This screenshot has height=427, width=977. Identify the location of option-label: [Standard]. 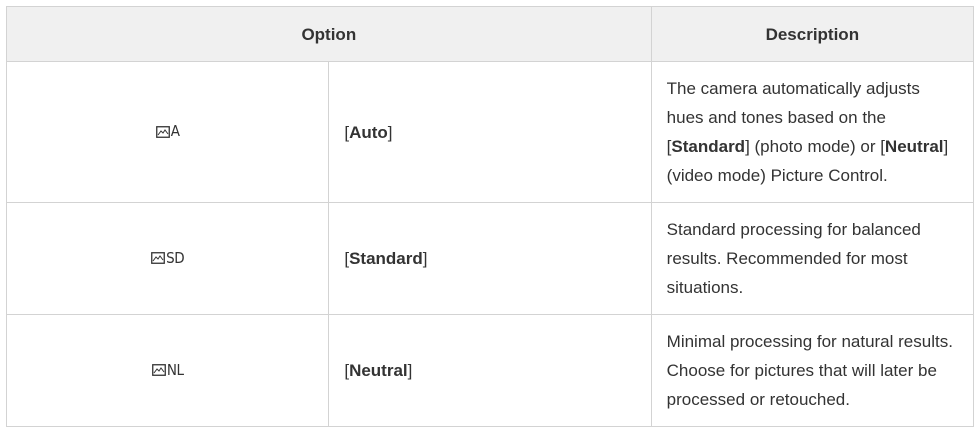
(386, 258).